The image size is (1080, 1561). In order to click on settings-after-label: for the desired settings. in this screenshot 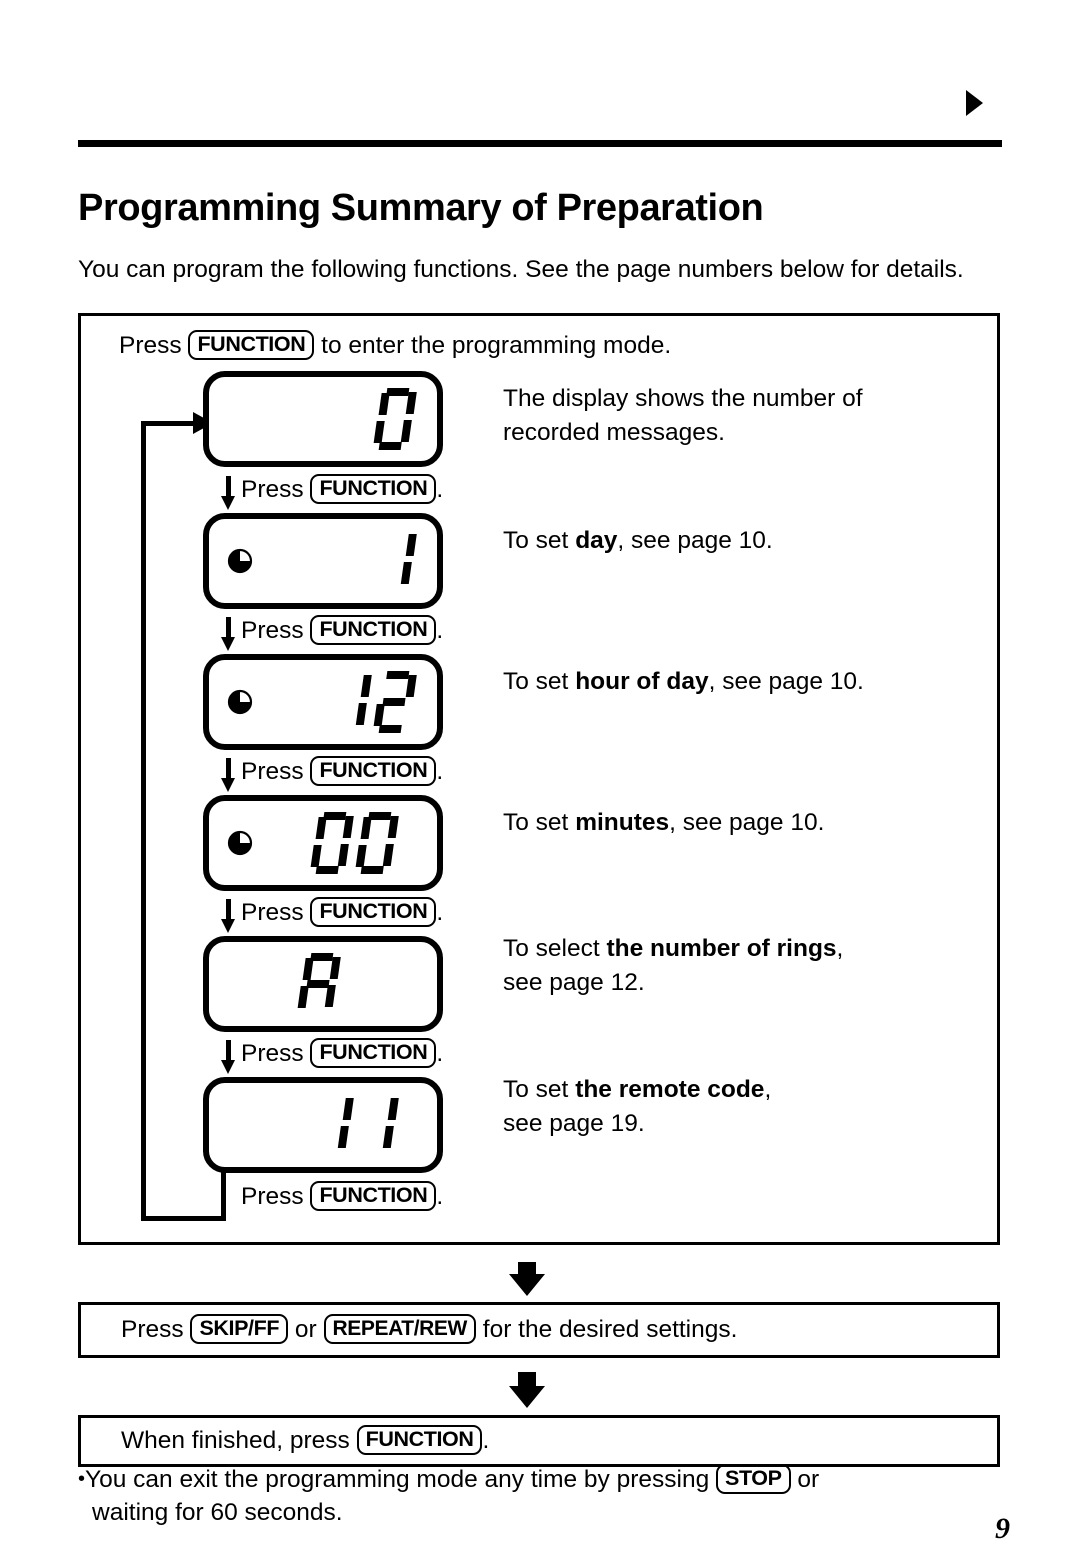, I will do `click(610, 1329)`.